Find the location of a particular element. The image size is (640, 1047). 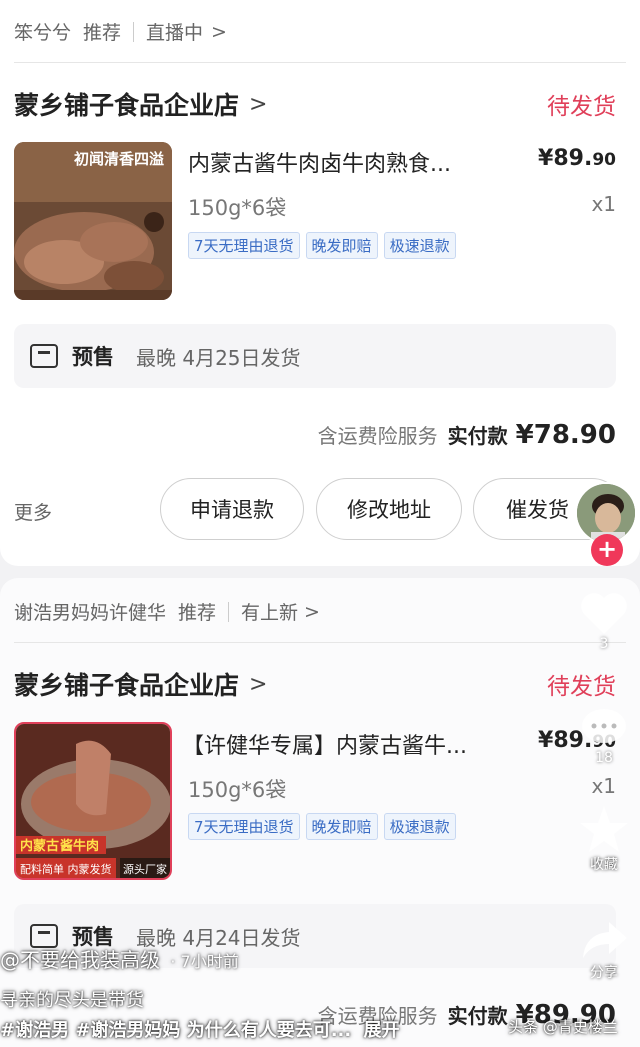

comment-action: 18 is located at coordinates (604, 736).